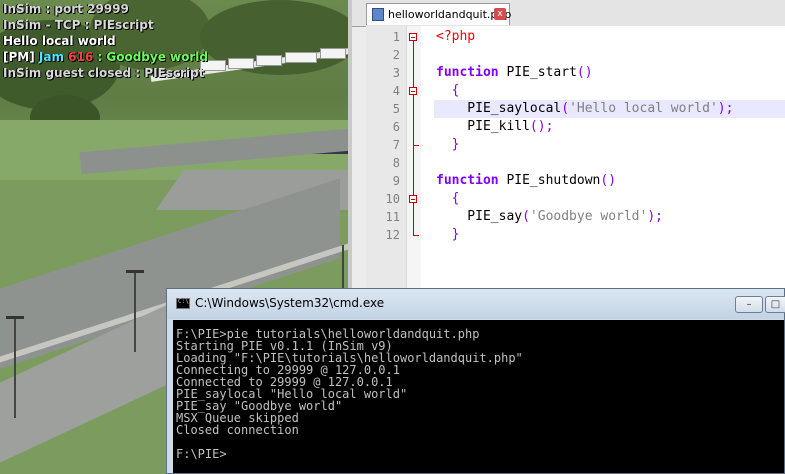  Describe the element at coordinates (237, 430) in the screenshot. I see `console-line: Closed connection` at that location.